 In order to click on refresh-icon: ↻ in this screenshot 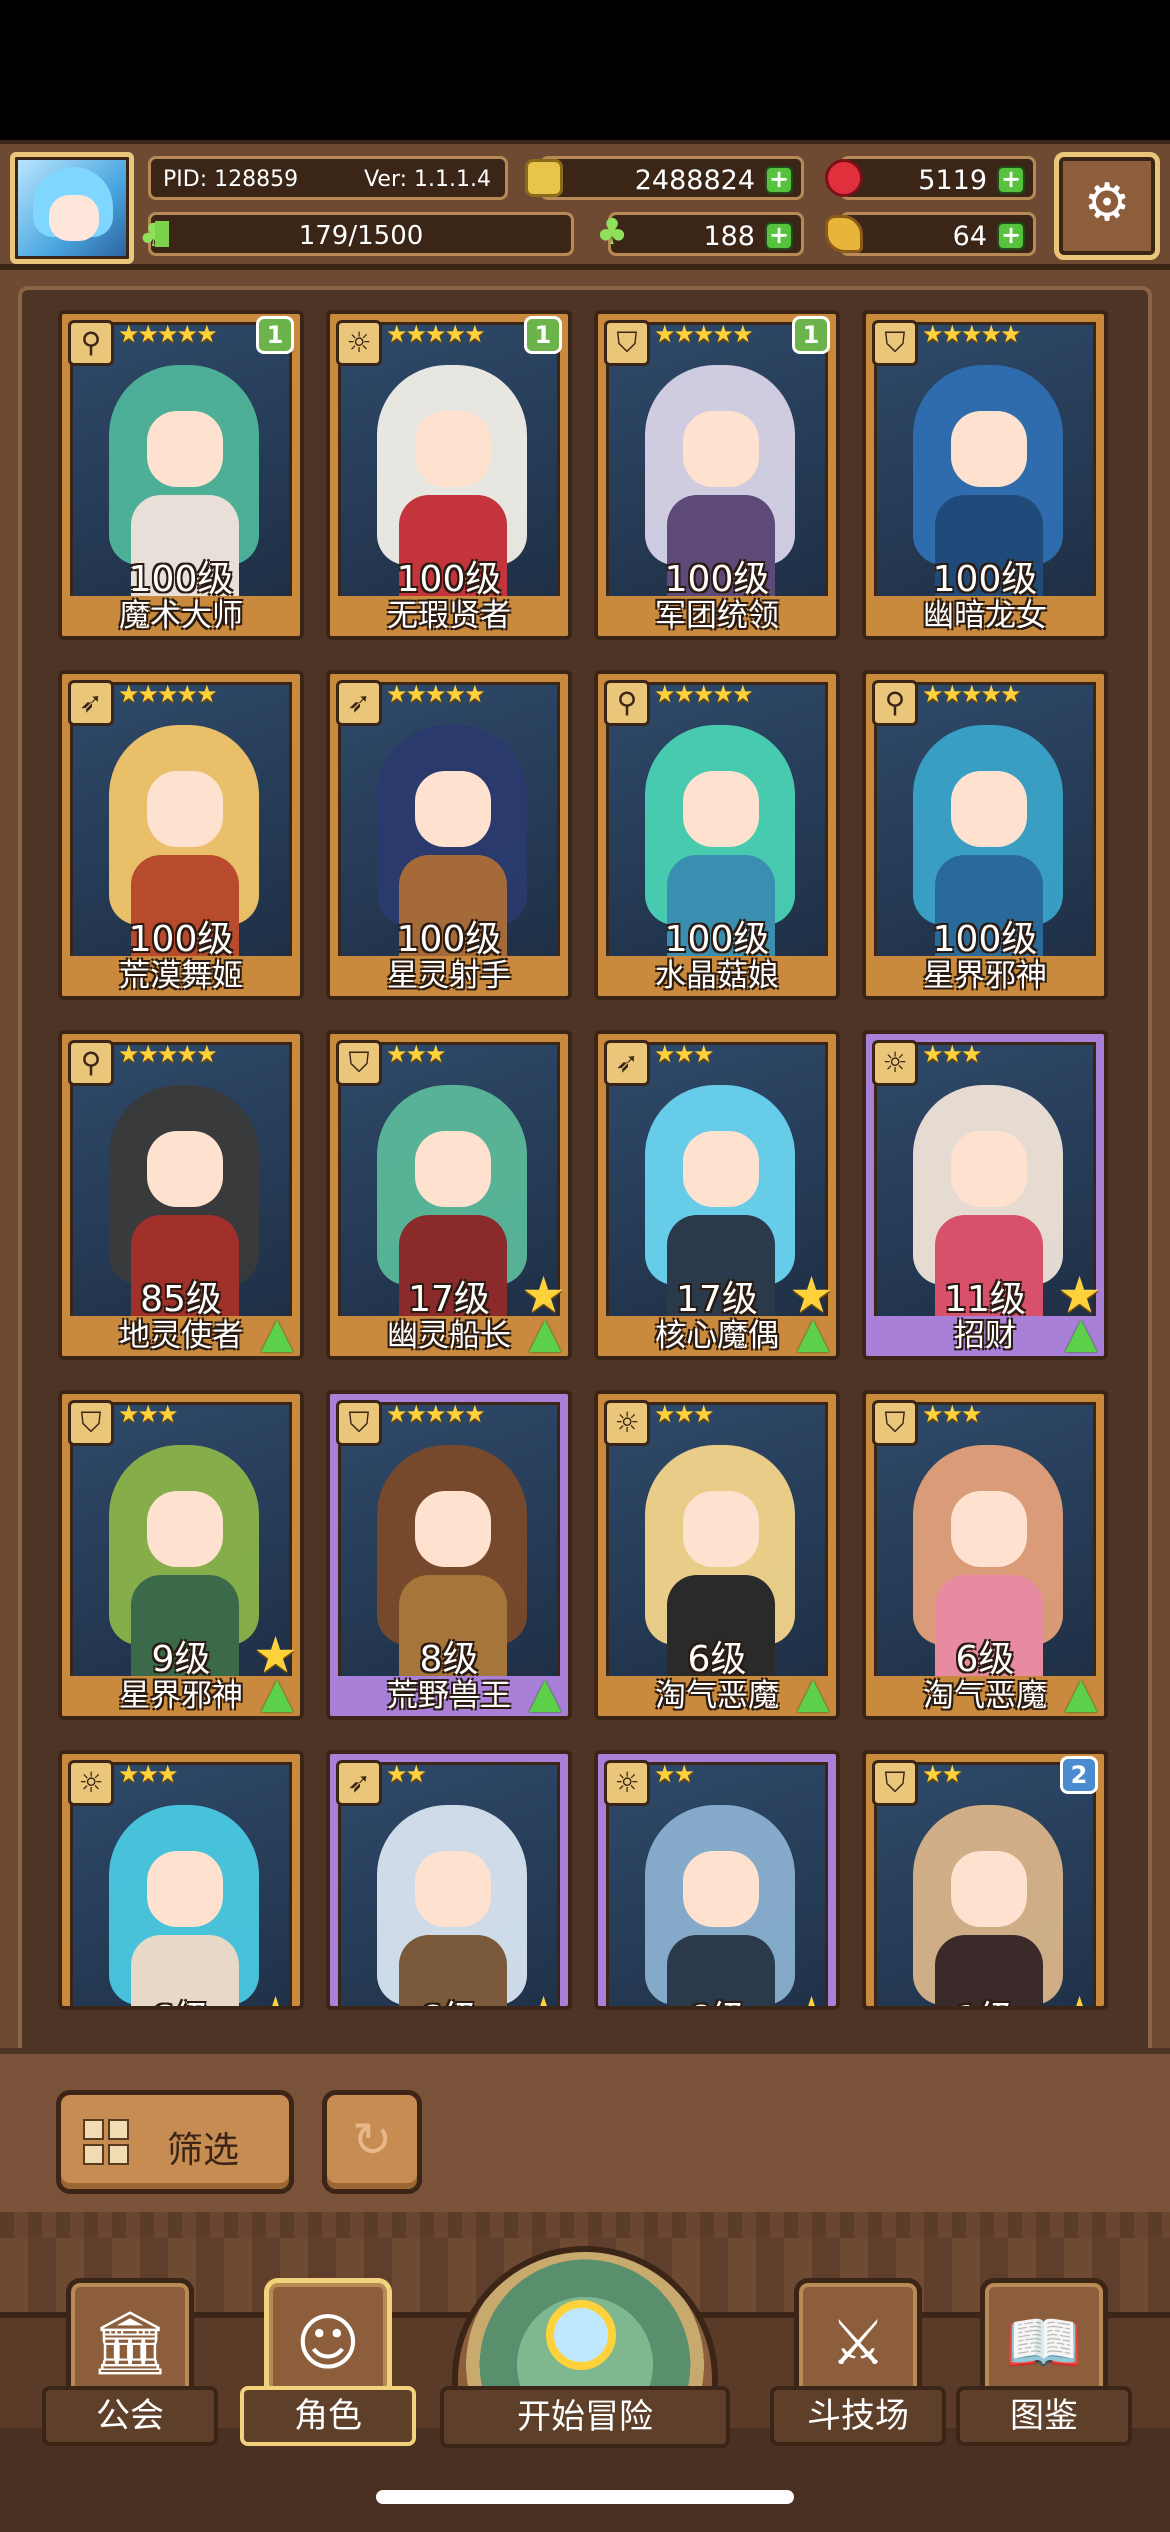, I will do `click(372, 2140)`.